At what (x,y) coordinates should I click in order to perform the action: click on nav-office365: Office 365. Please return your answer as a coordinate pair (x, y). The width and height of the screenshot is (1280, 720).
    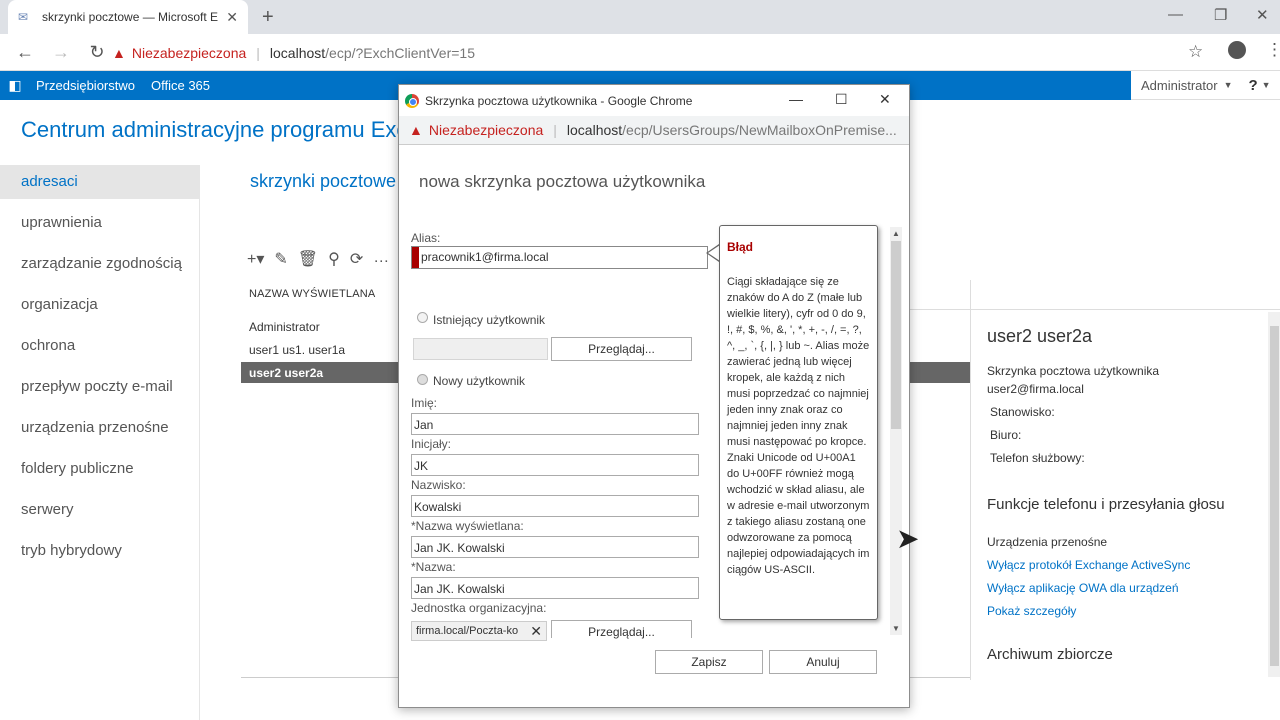
    Looking at the image, I should click on (180, 85).